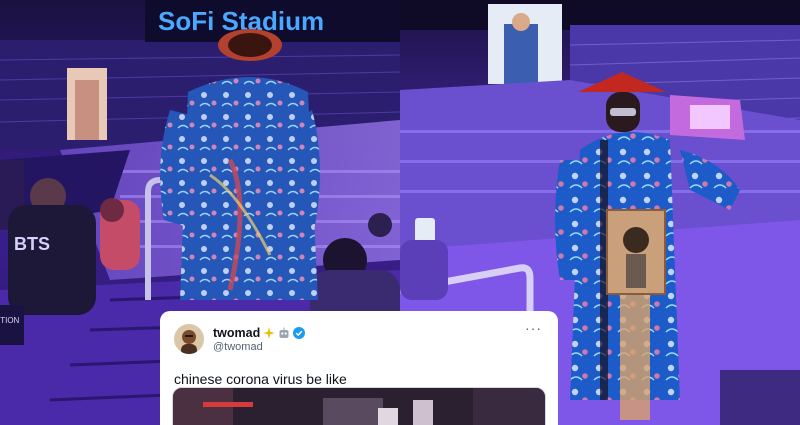  Describe the element at coordinates (259, 347) in the screenshot. I see `handle: @twomad` at that location.